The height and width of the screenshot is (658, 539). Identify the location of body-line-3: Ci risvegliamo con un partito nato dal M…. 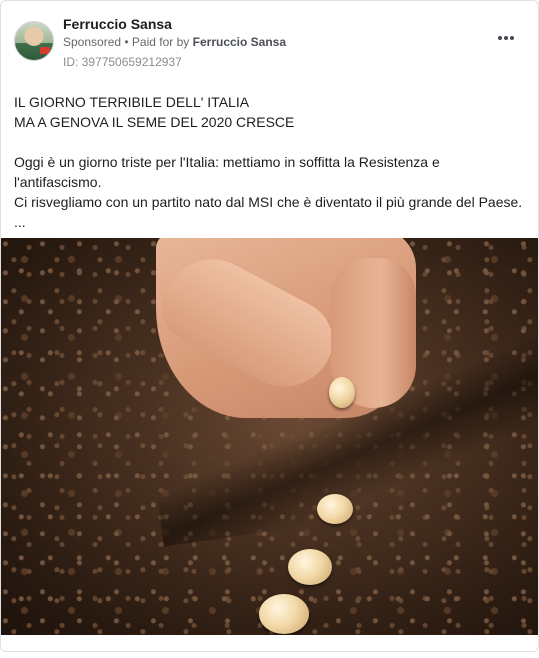
(268, 202).